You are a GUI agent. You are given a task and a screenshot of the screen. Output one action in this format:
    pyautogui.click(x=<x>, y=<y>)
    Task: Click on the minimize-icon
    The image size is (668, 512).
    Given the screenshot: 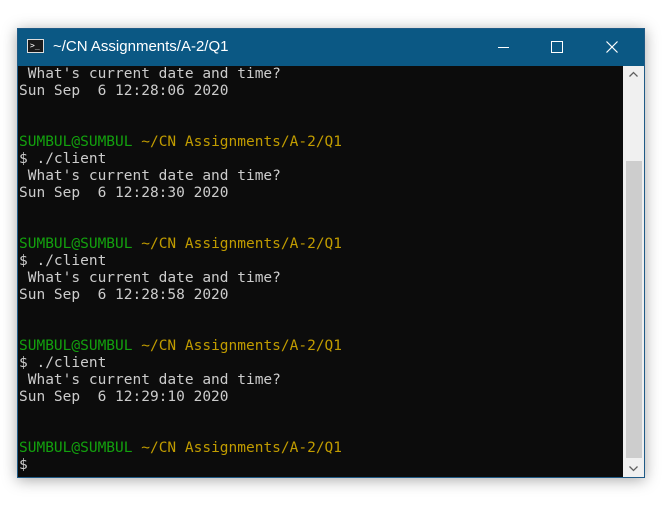 What is the action you would take?
    pyautogui.click(x=503, y=47)
    